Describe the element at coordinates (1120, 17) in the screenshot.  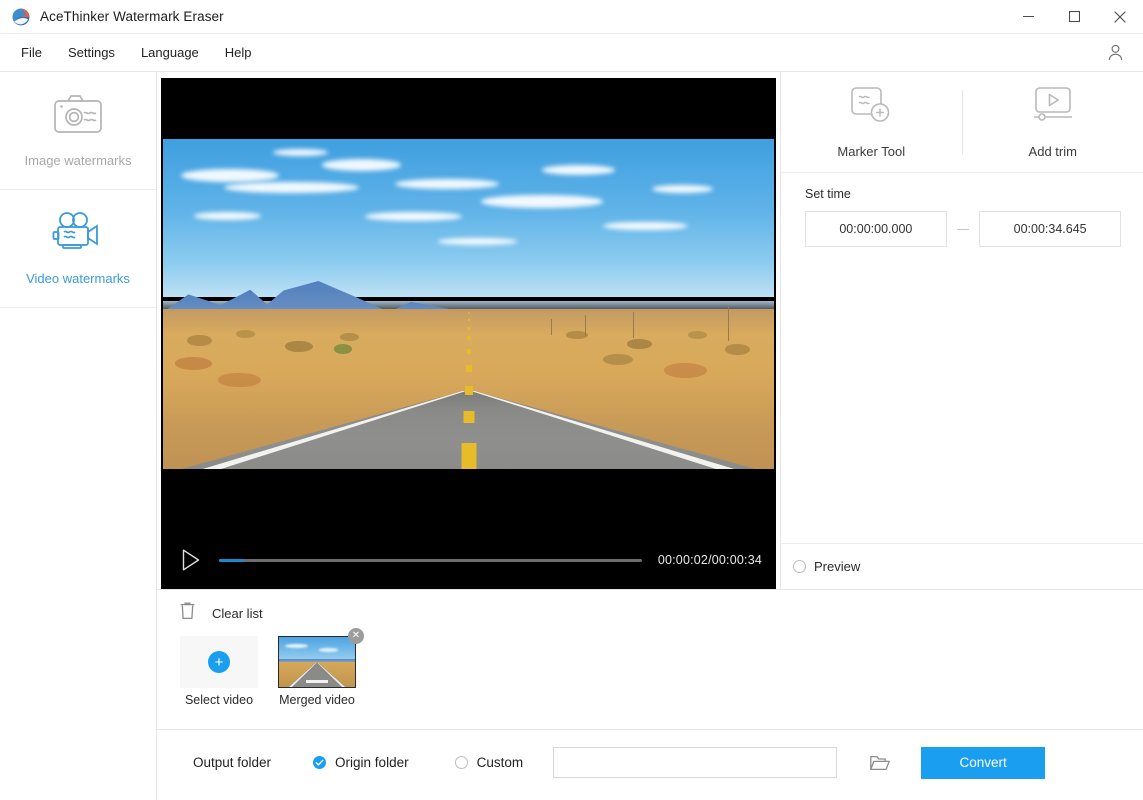
I see `close-icon` at that location.